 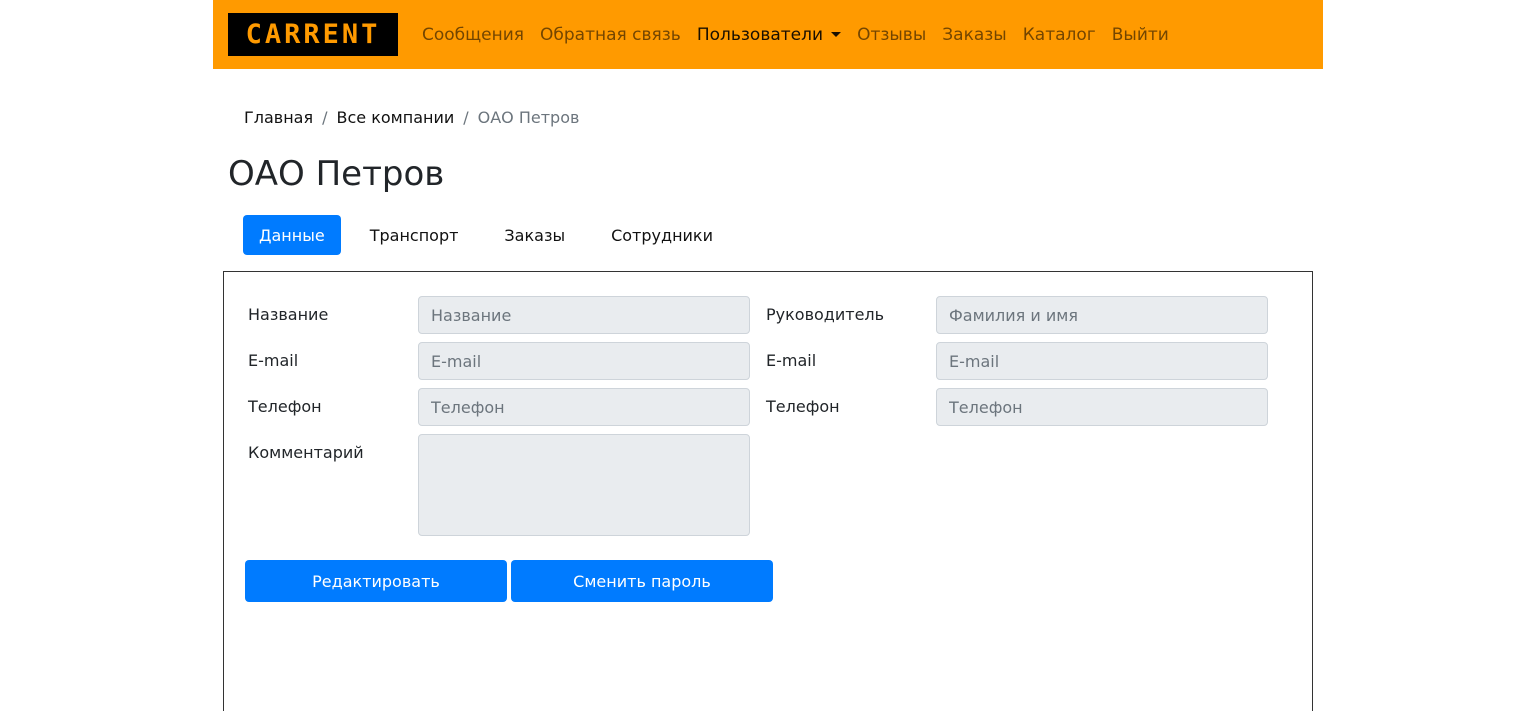 I want to click on nav-item-feedback: Обратная связь, so click(x=610, y=35).